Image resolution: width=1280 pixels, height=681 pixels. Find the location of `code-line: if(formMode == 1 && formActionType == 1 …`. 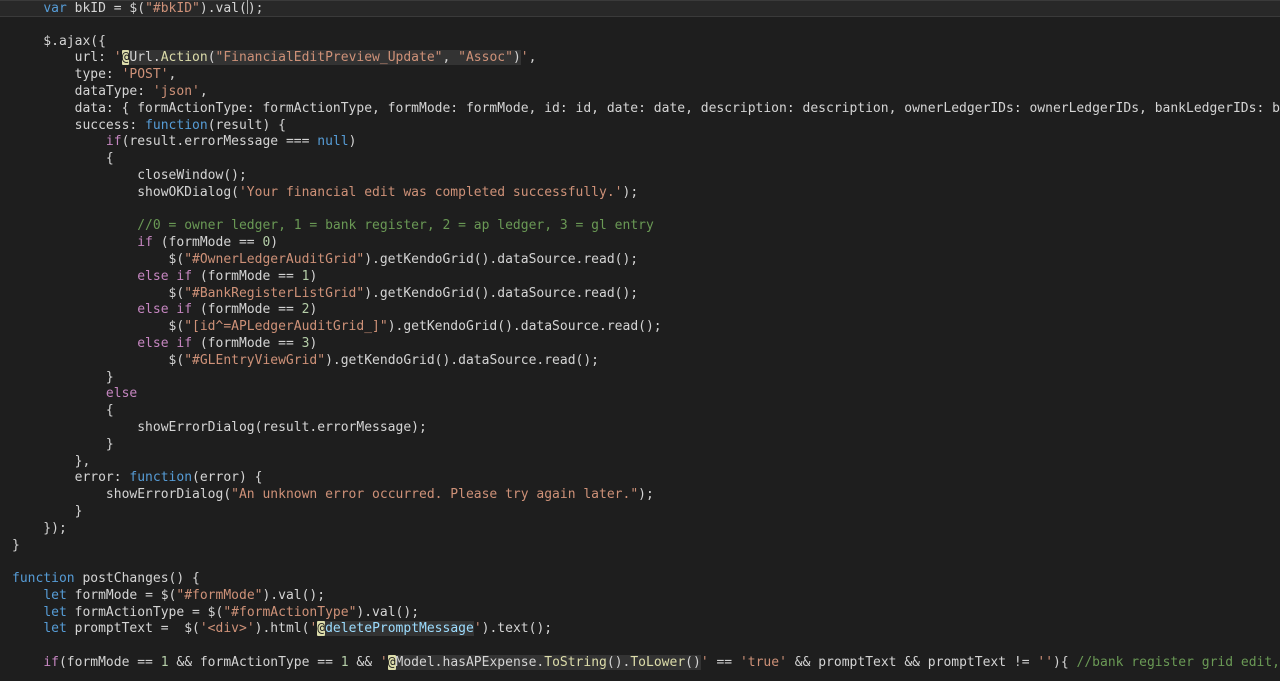

code-line: if(formMode == 1 && formActionType == 1 … is located at coordinates (640, 663).